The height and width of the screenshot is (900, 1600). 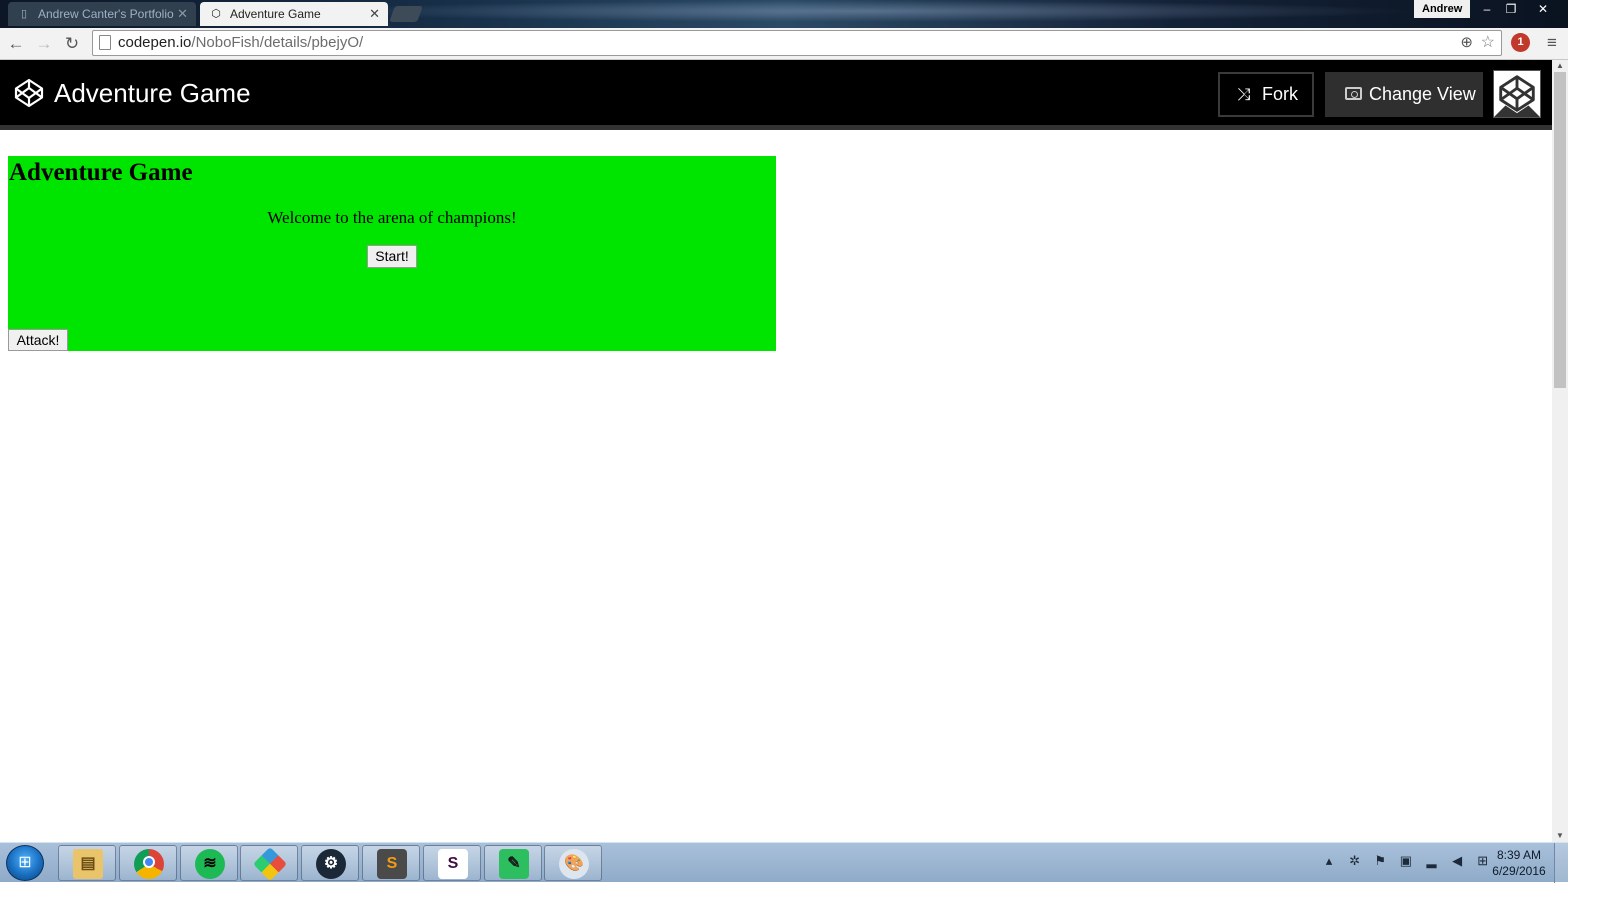 I want to click on codepen-header: Adventure Game ⤨ Fork Change View, so click(x=776, y=95).